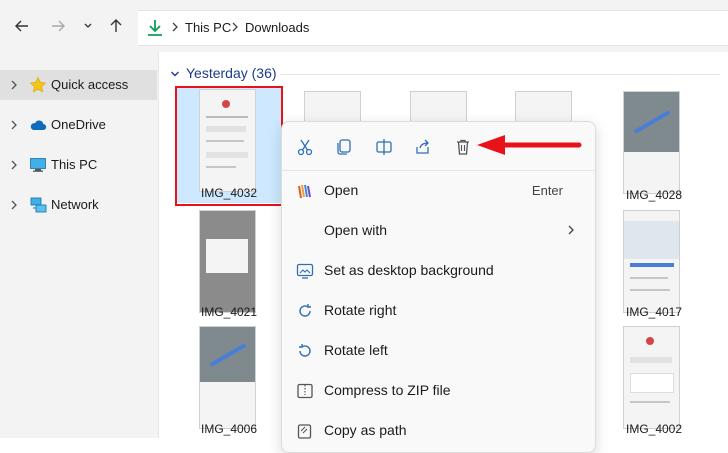  I want to click on cut-button, so click(305, 147).